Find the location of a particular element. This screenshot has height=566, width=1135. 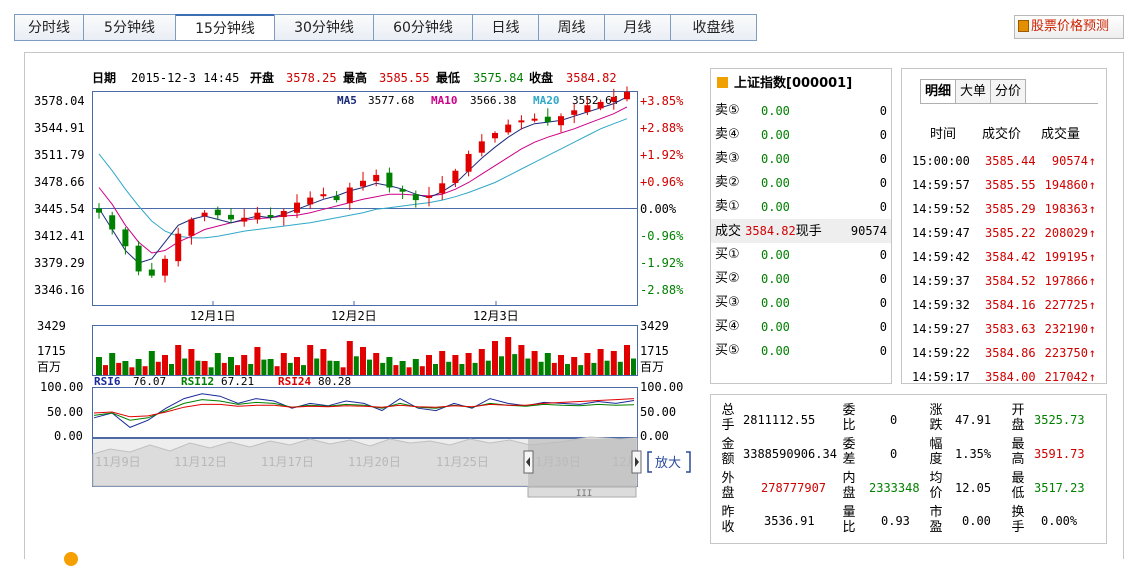

tab-5min: 5分钟线 is located at coordinates (129, 27).